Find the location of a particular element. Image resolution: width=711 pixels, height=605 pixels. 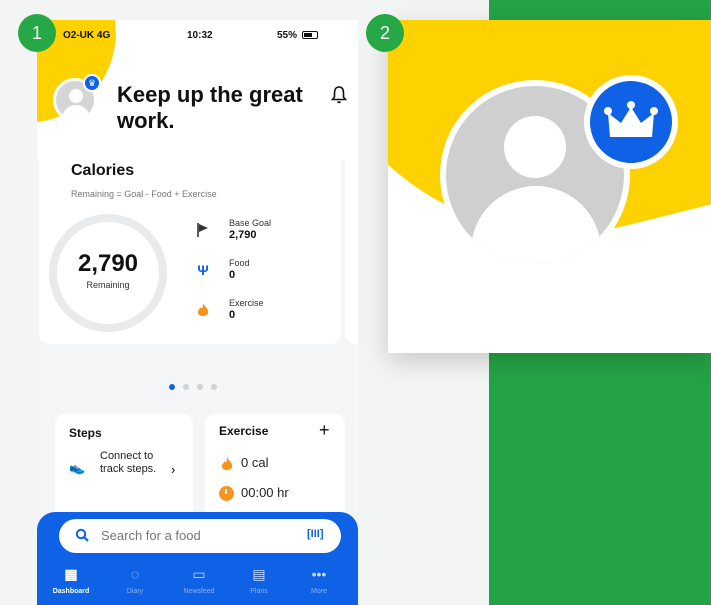

battery-percent: 55% is located at coordinates (287, 35).